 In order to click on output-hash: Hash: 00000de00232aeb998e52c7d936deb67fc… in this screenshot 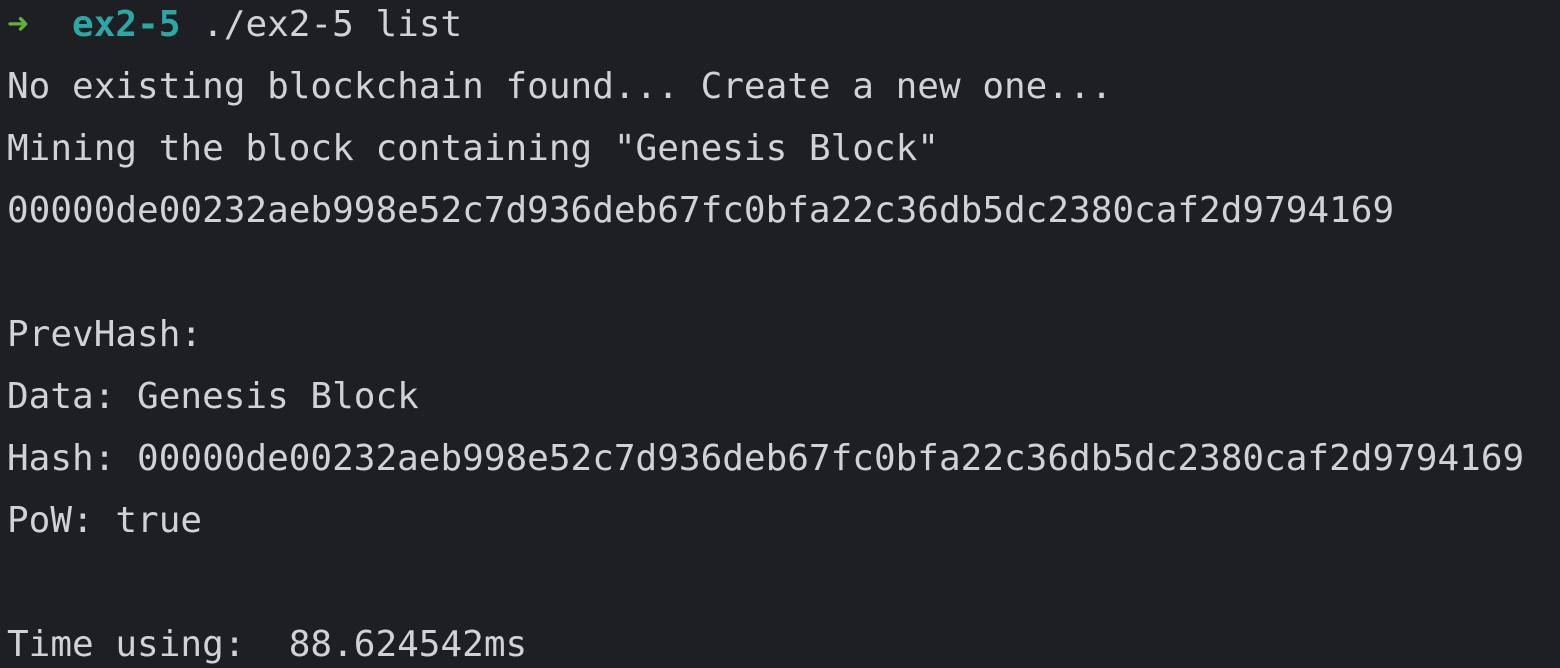, I will do `click(766, 458)`.